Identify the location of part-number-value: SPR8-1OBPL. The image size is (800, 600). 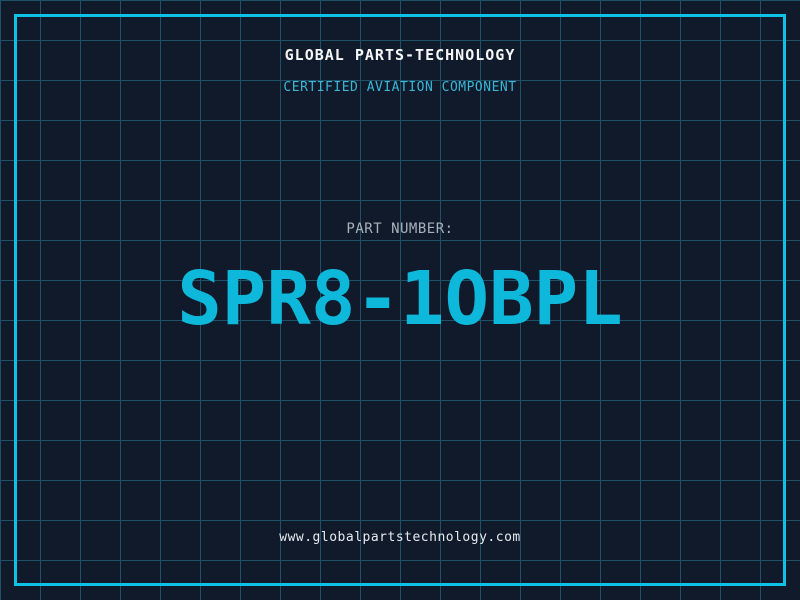
(400, 299).